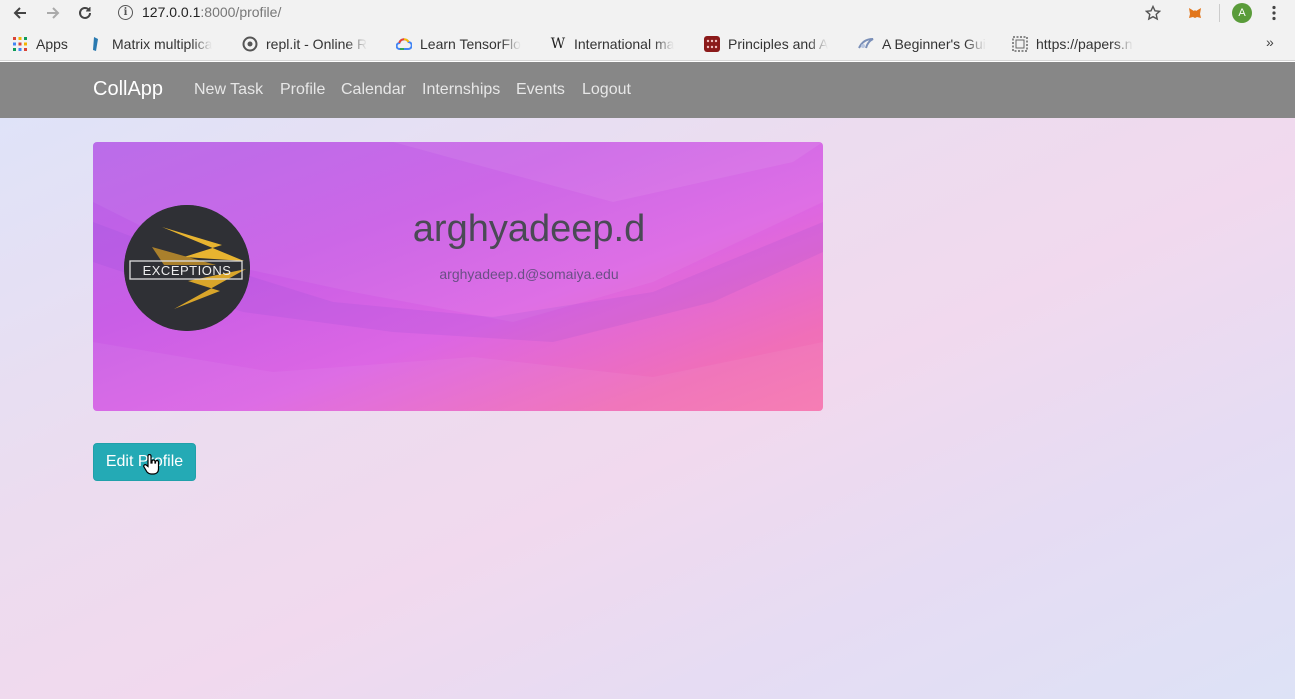 The width and height of the screenshot is (1295, 699). I want to click on metamask-extension-icon, so click(1195, 13).